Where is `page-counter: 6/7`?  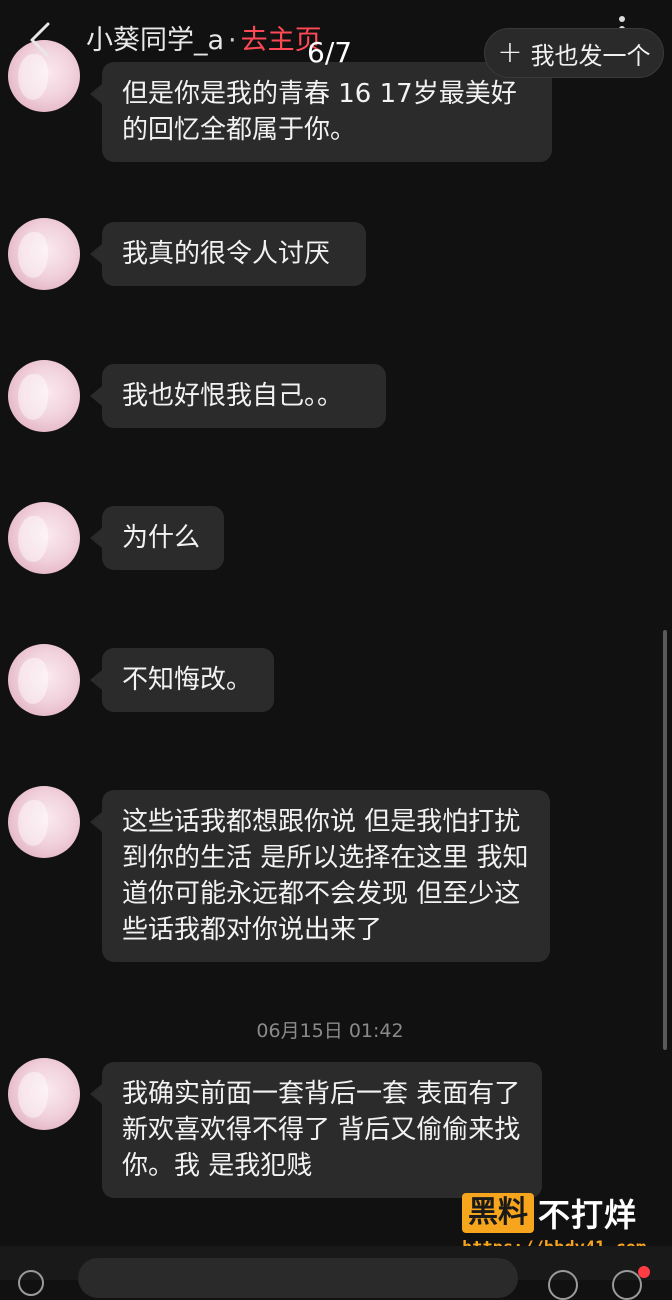 page-counter: 6/7 is located at coordinates (330, 52).